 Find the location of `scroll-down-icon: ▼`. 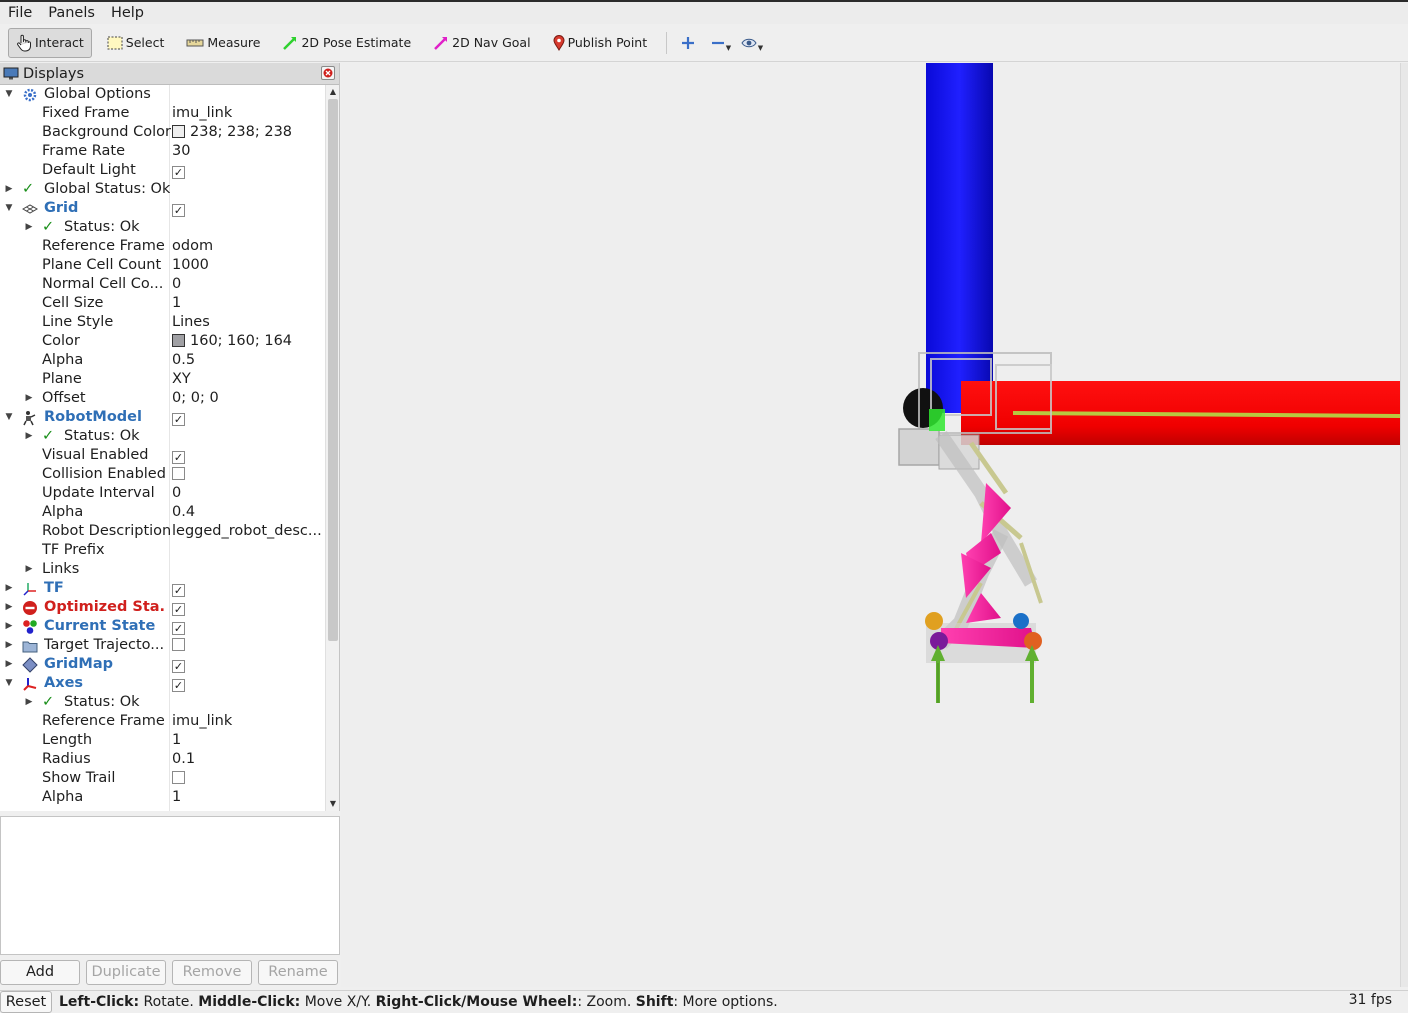

scroll-down-icon: ▼ is located at coordinates (333, 804).